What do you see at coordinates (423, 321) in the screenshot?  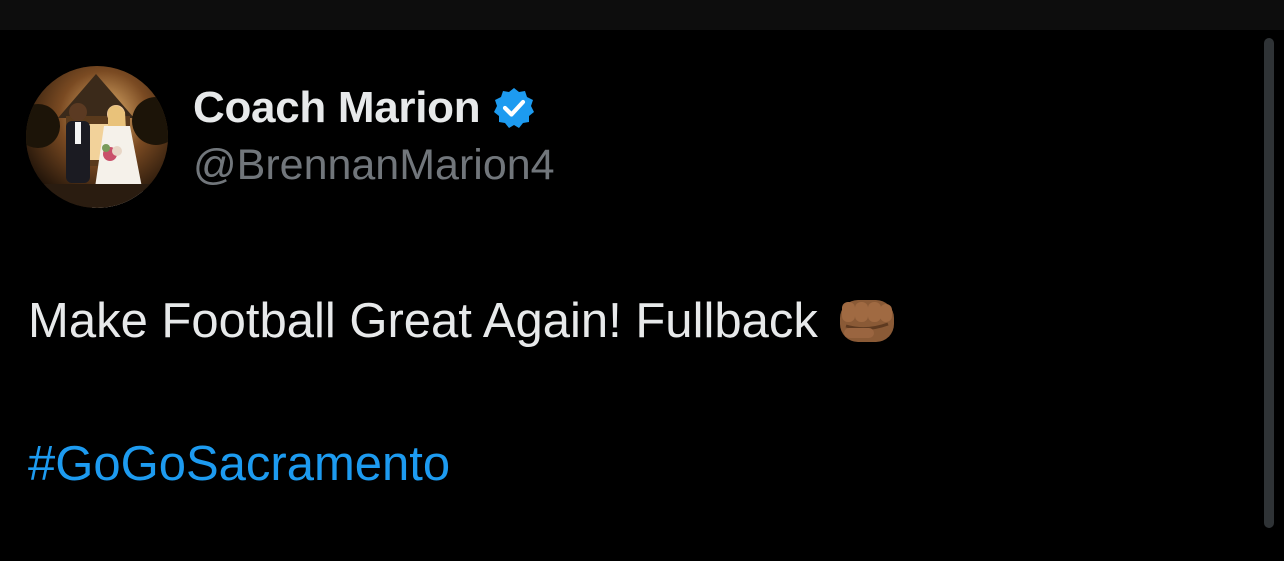 I see `post-text-body: Make Football Great Again! Fullback` at bounding box center [423, 321].